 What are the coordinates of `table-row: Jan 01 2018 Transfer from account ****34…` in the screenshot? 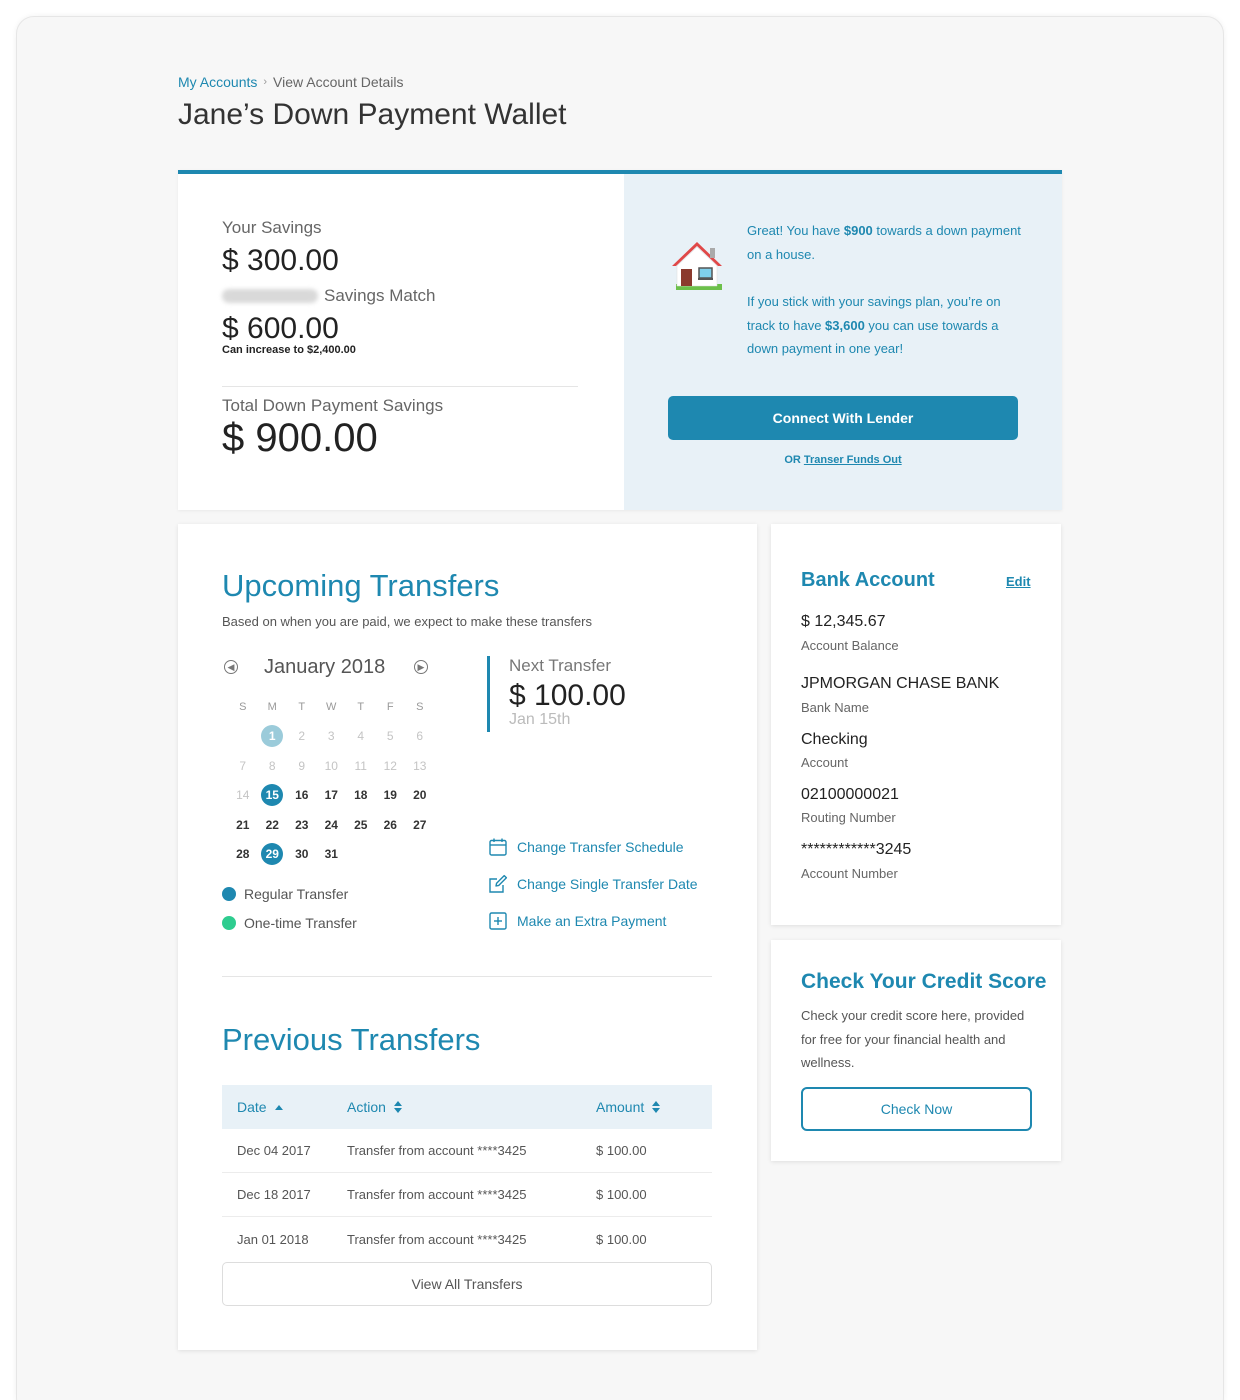 It's located at (467, 1239).